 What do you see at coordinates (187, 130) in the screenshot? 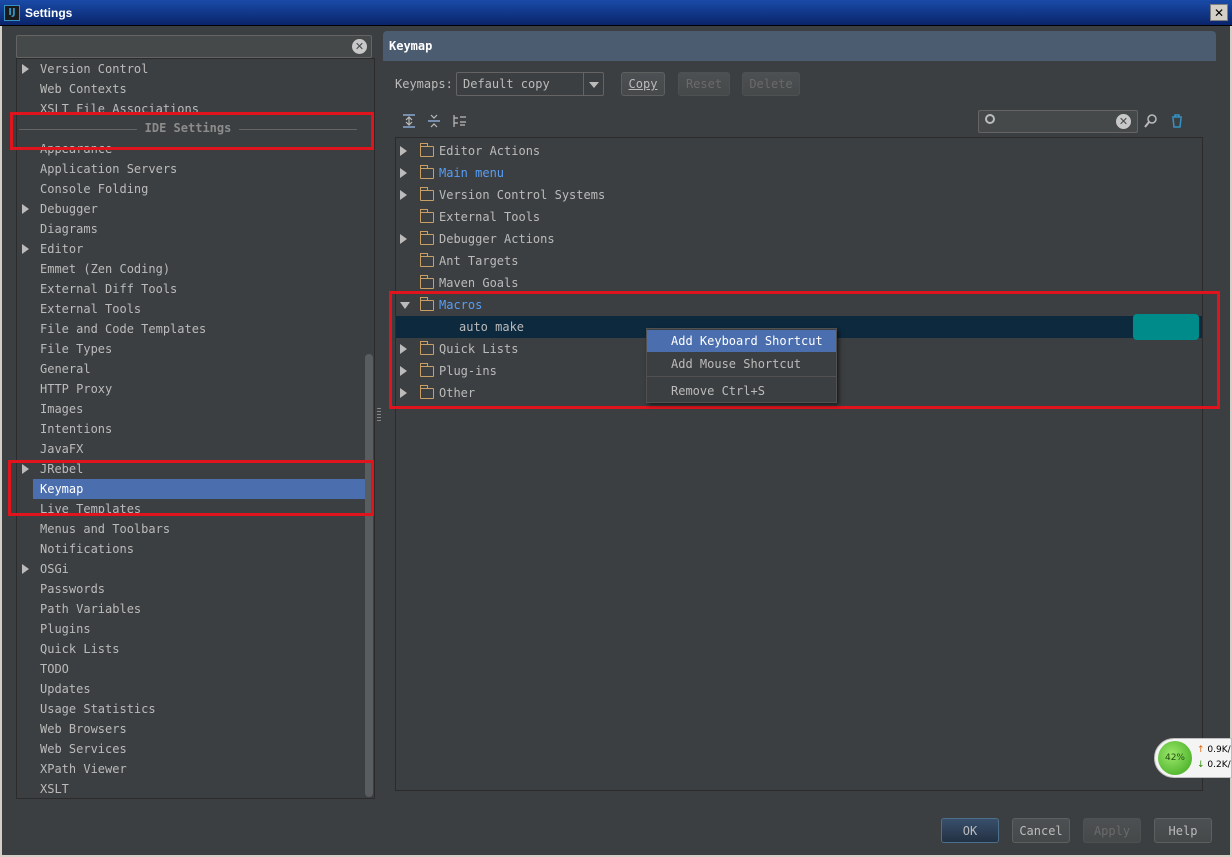
I see `ide-settings-separator: IDE Settings` at bounding box center [187, 130].